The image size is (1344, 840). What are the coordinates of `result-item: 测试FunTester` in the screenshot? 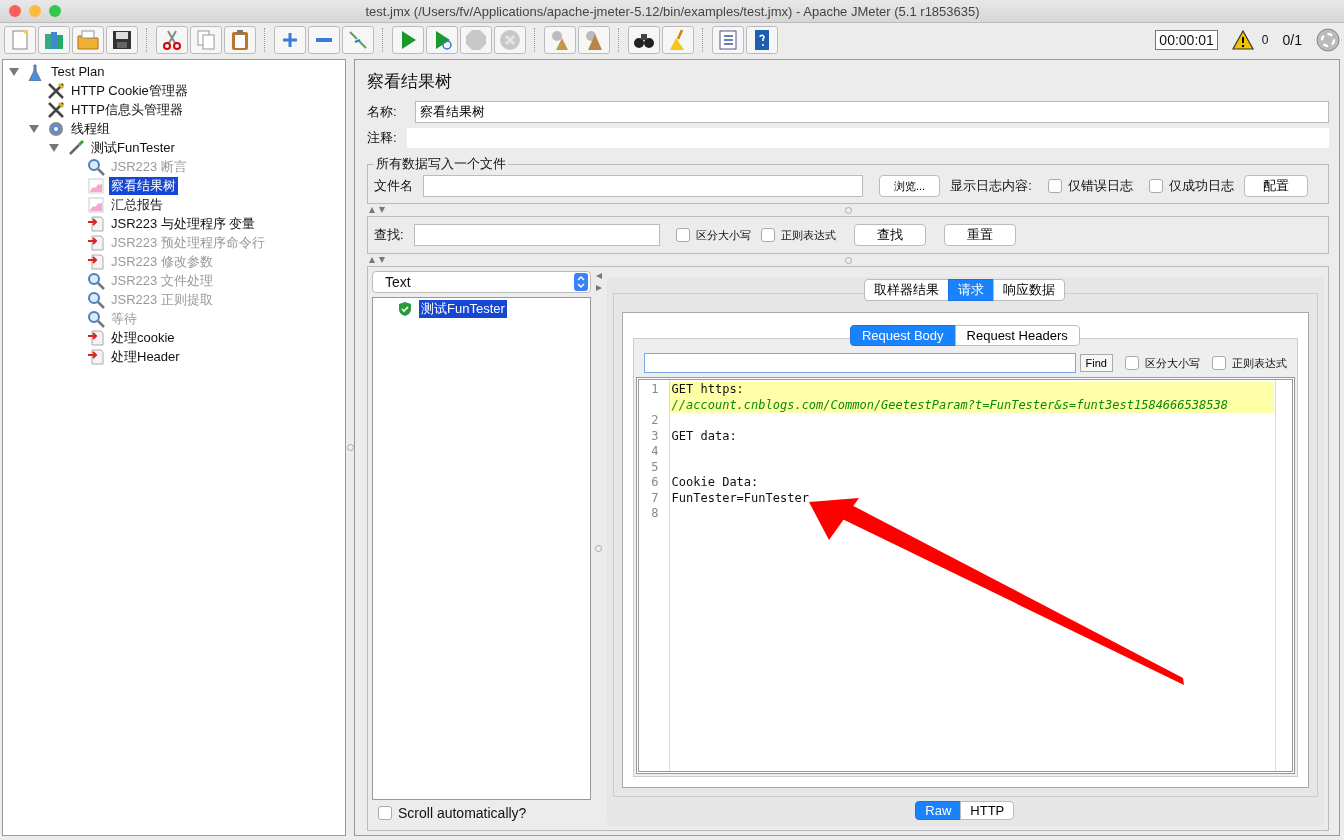 It's located at (463, 309).